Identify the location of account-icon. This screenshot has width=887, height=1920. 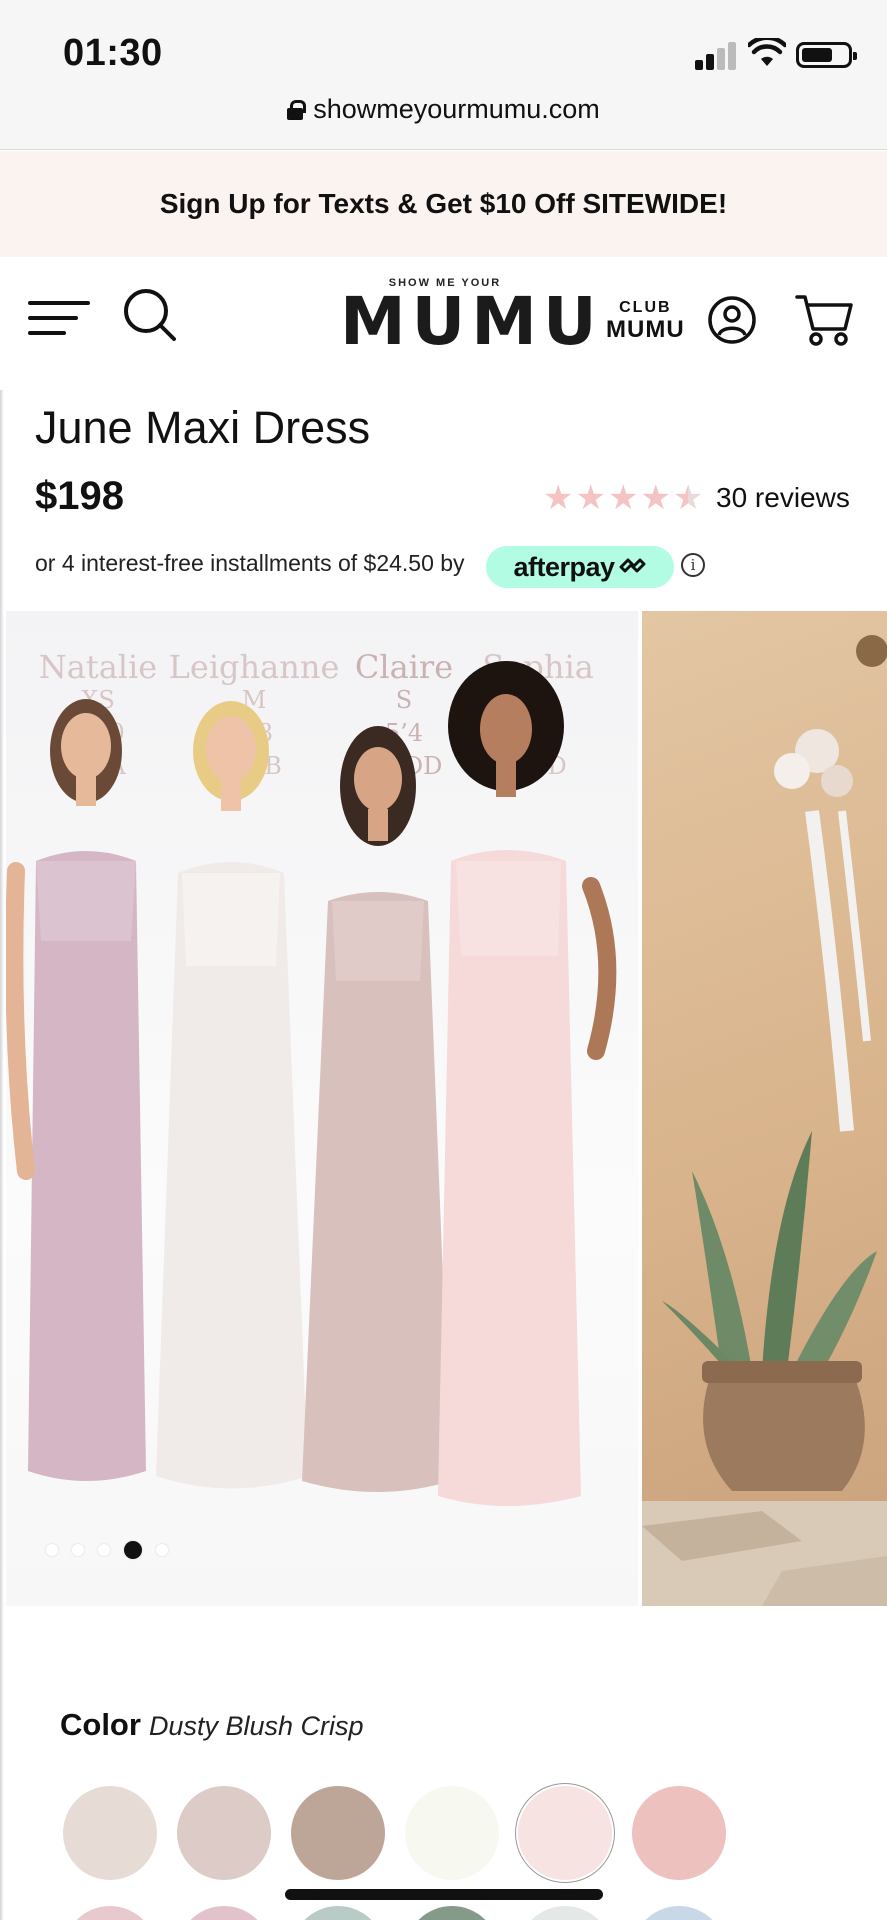
(732, 320).